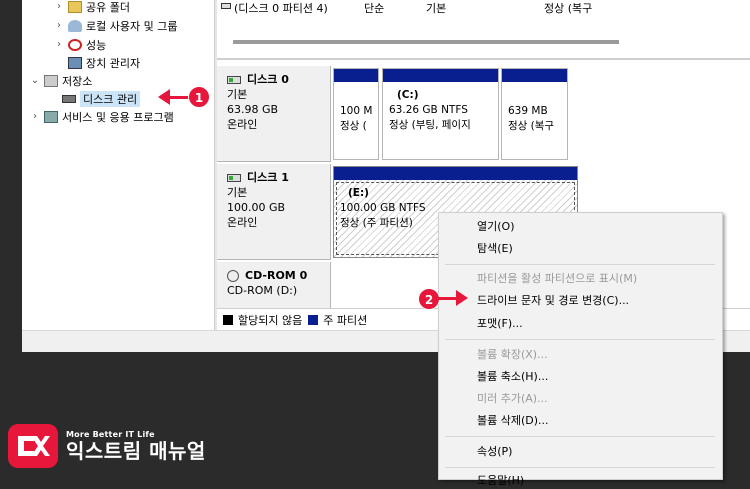 Image resolution: width=750 pixels, height=489 pixels. What do you see at coordinates (531, 126) in the screenshot?
I see `partition-status: 정상 (복구` at bounding box center [531, 126].